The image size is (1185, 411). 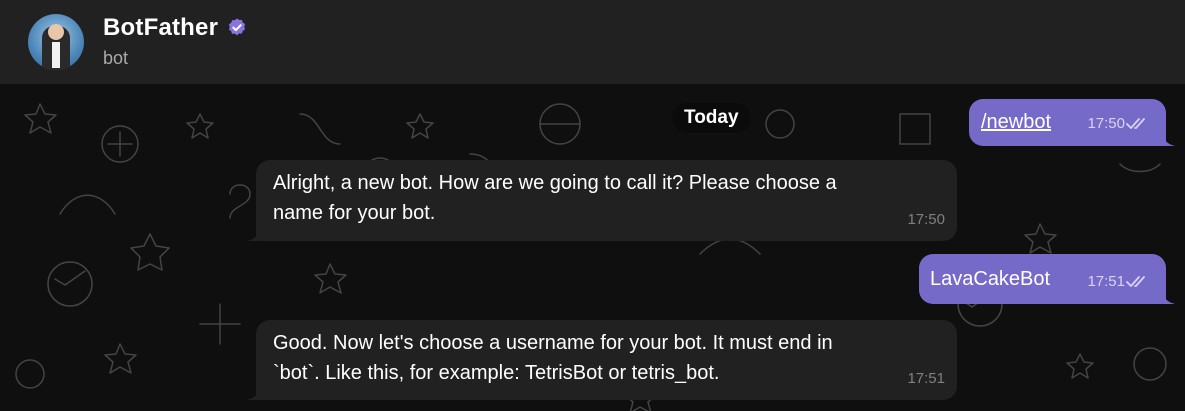 I want to click on chat-subtitle: bot, so click(x=116, y=58).